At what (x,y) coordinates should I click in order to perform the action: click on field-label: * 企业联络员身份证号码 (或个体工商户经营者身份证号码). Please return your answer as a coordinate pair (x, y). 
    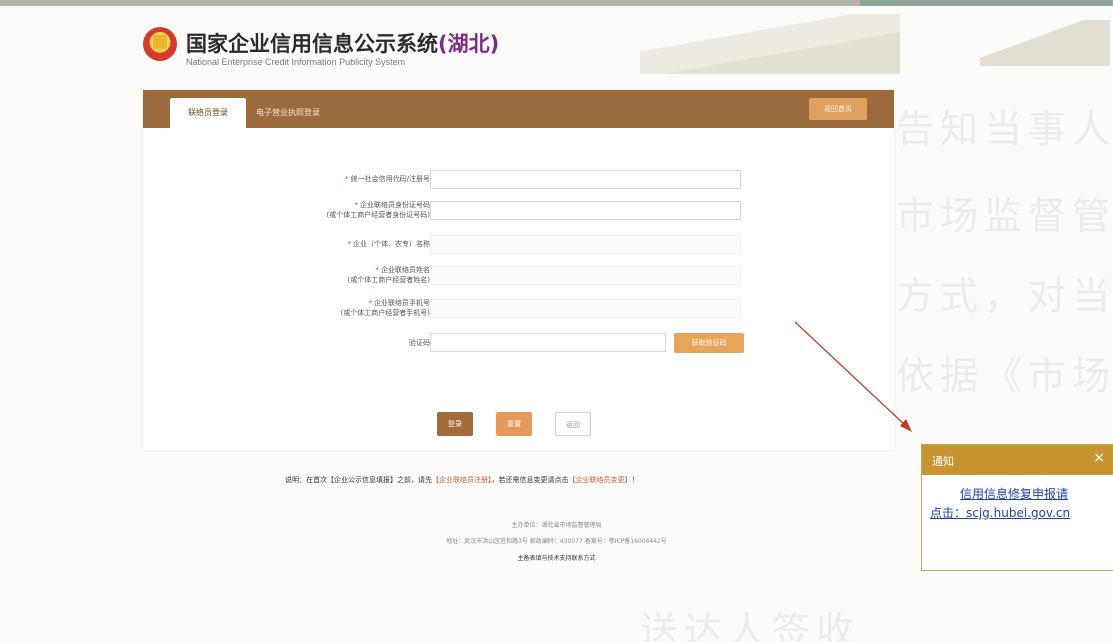
    Looking at the image, I should click on (378, 210).